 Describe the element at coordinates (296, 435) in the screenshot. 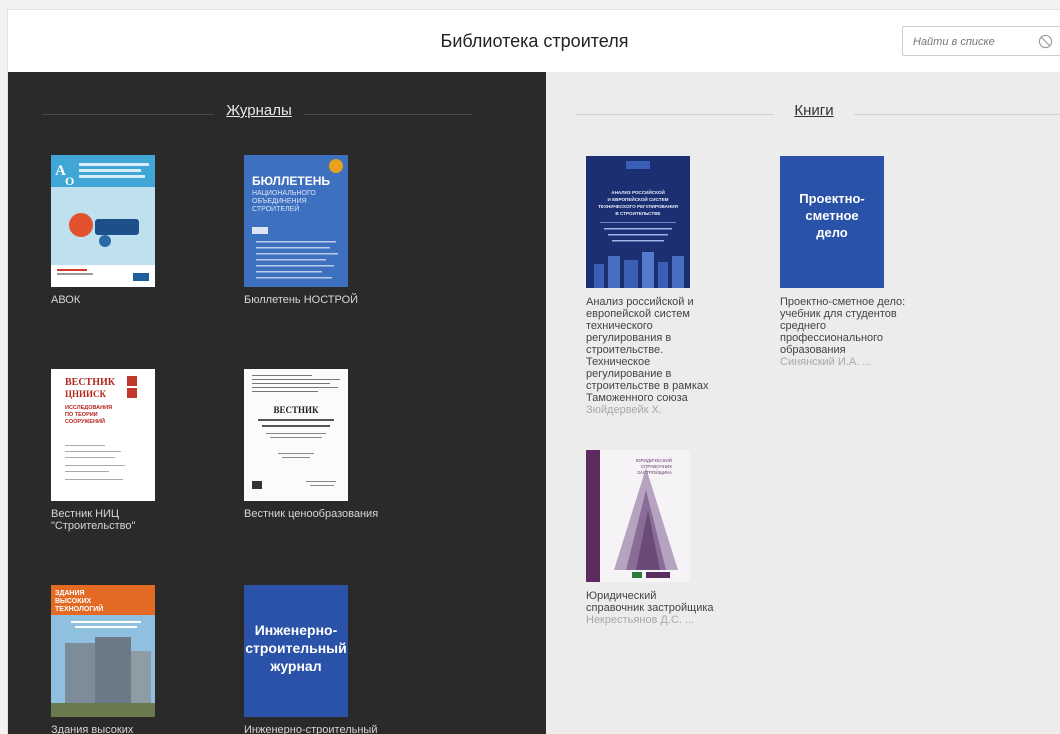

I see `journal-cover-vestnik-price: ВЕСТНИК` at that location.